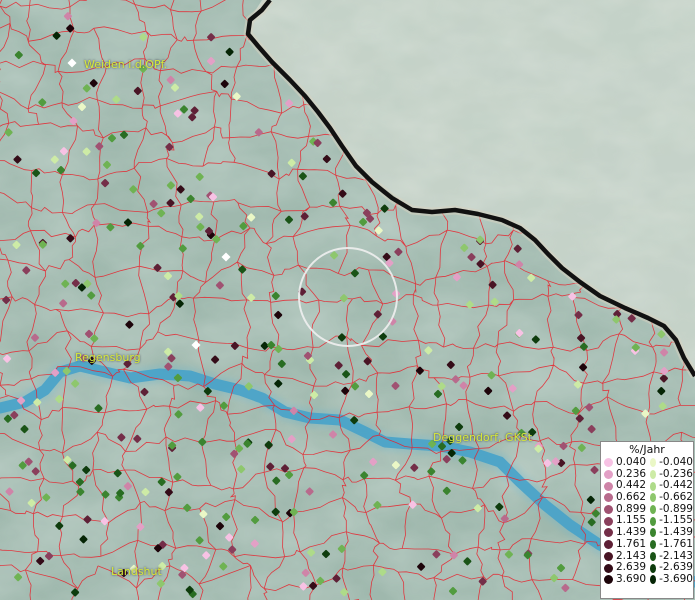  I want to click on legend-value: 1.761, so click(631, 543).